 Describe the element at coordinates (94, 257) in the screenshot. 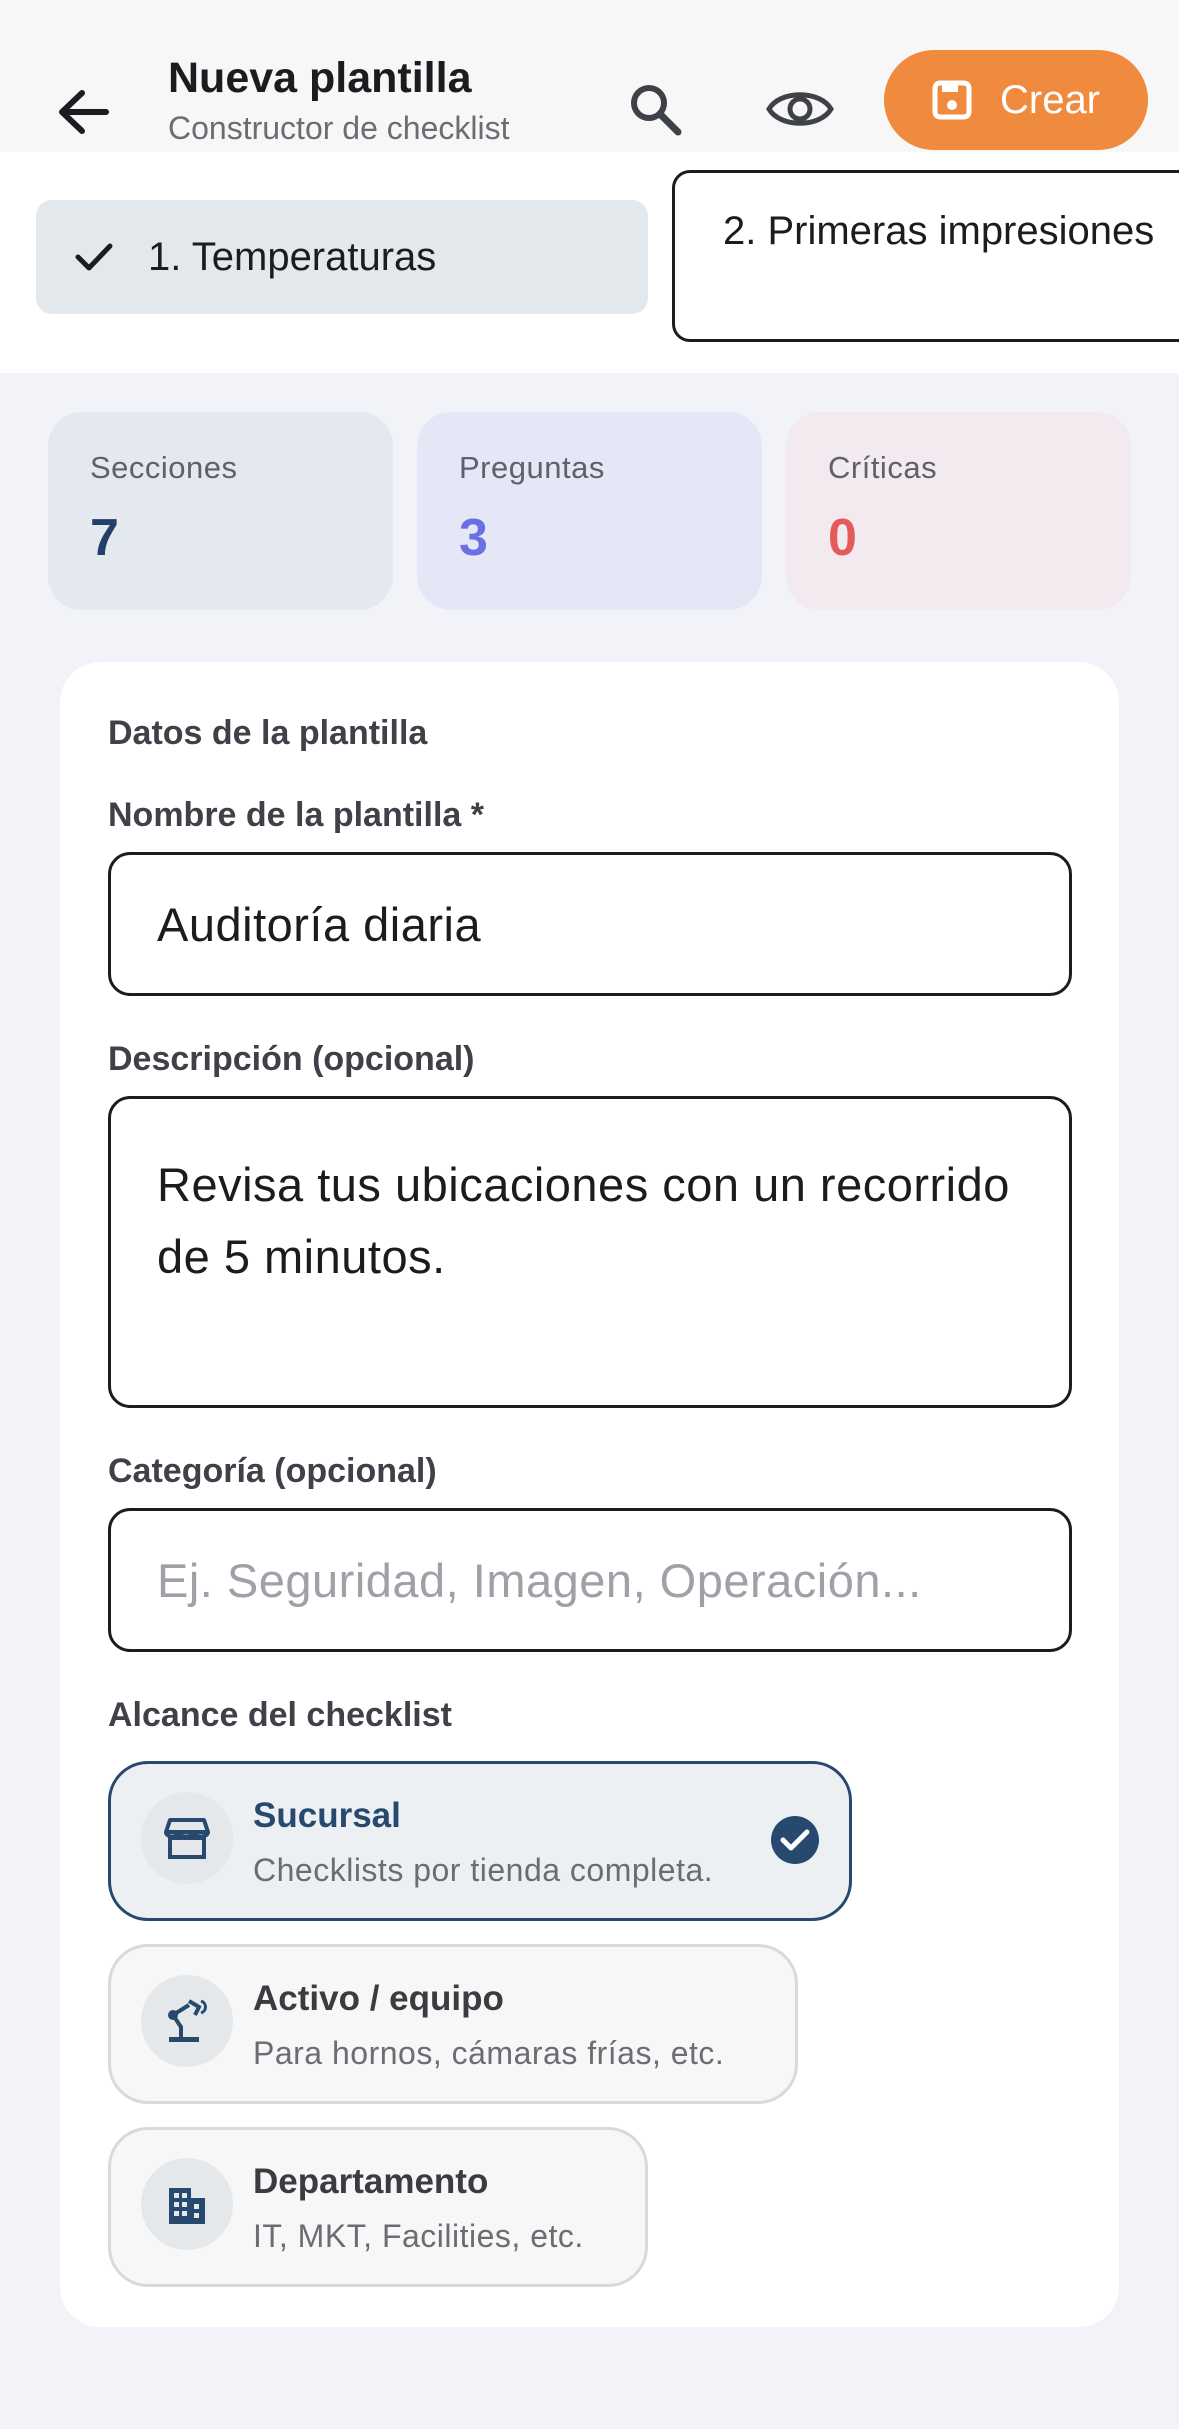

I see `check-icon` at that location.